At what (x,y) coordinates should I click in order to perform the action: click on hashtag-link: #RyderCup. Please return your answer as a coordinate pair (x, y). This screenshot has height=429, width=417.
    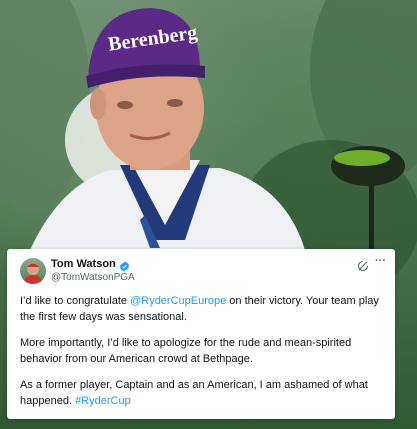
    Looking at the image, I should click on (103, 401).